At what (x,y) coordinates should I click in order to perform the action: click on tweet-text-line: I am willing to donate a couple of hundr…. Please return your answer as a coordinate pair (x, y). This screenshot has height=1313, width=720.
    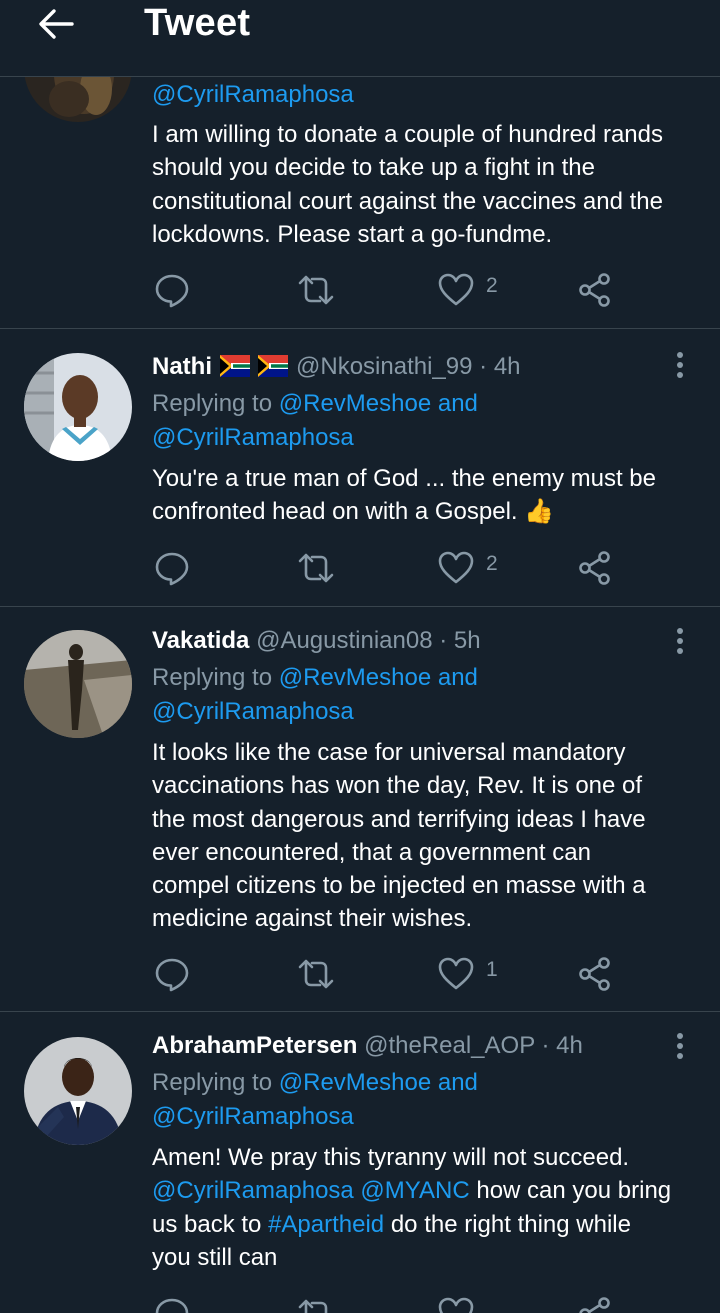
    Looking at the image, I should click on (407, 134).